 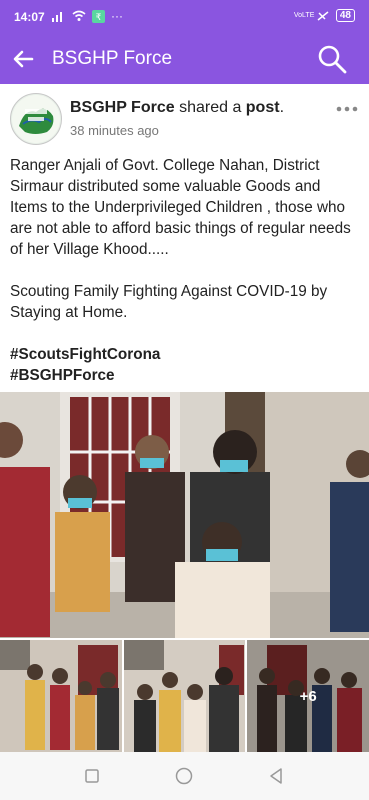 I want to click on status-bar: 14:07 ₹ ··· VoLTE 48, so click(x=184, y=17).